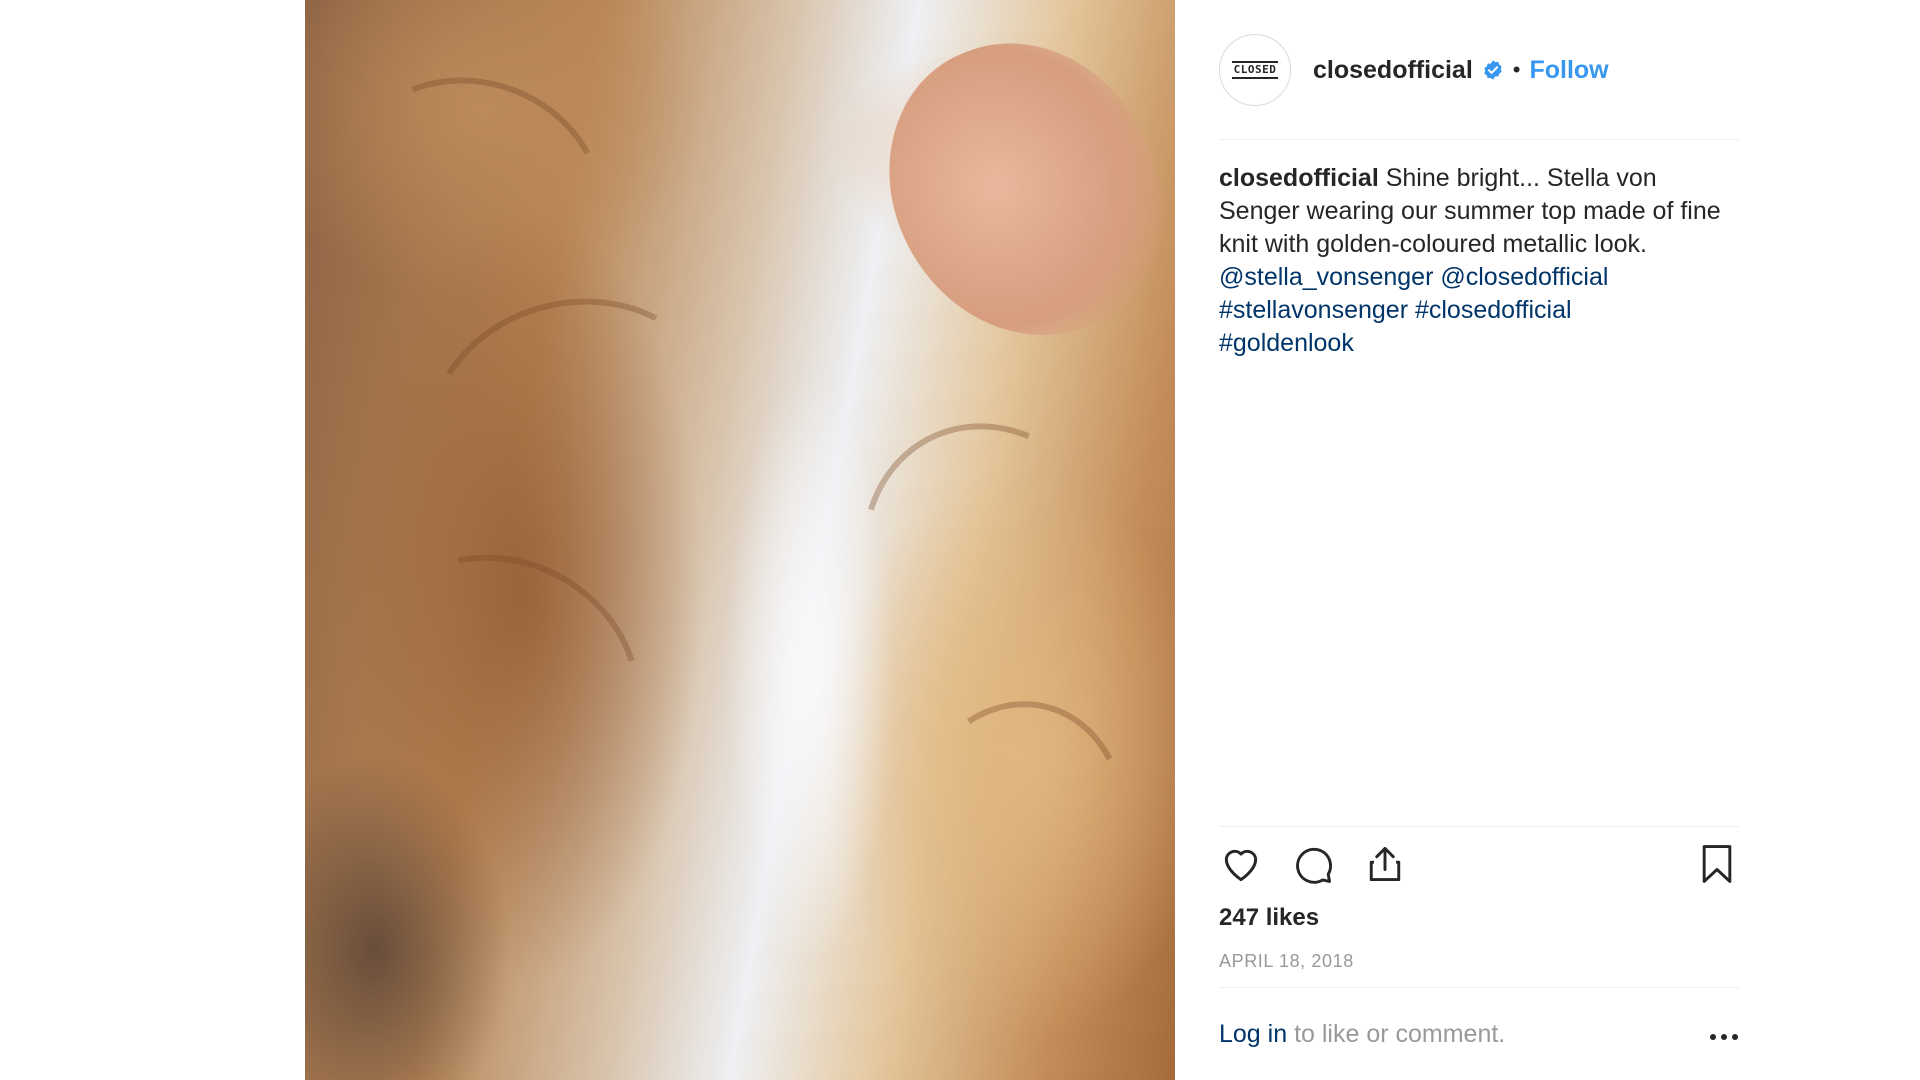  I want to click on post-header: CLOSED closedofficial • Follow, so click(1479, 70).